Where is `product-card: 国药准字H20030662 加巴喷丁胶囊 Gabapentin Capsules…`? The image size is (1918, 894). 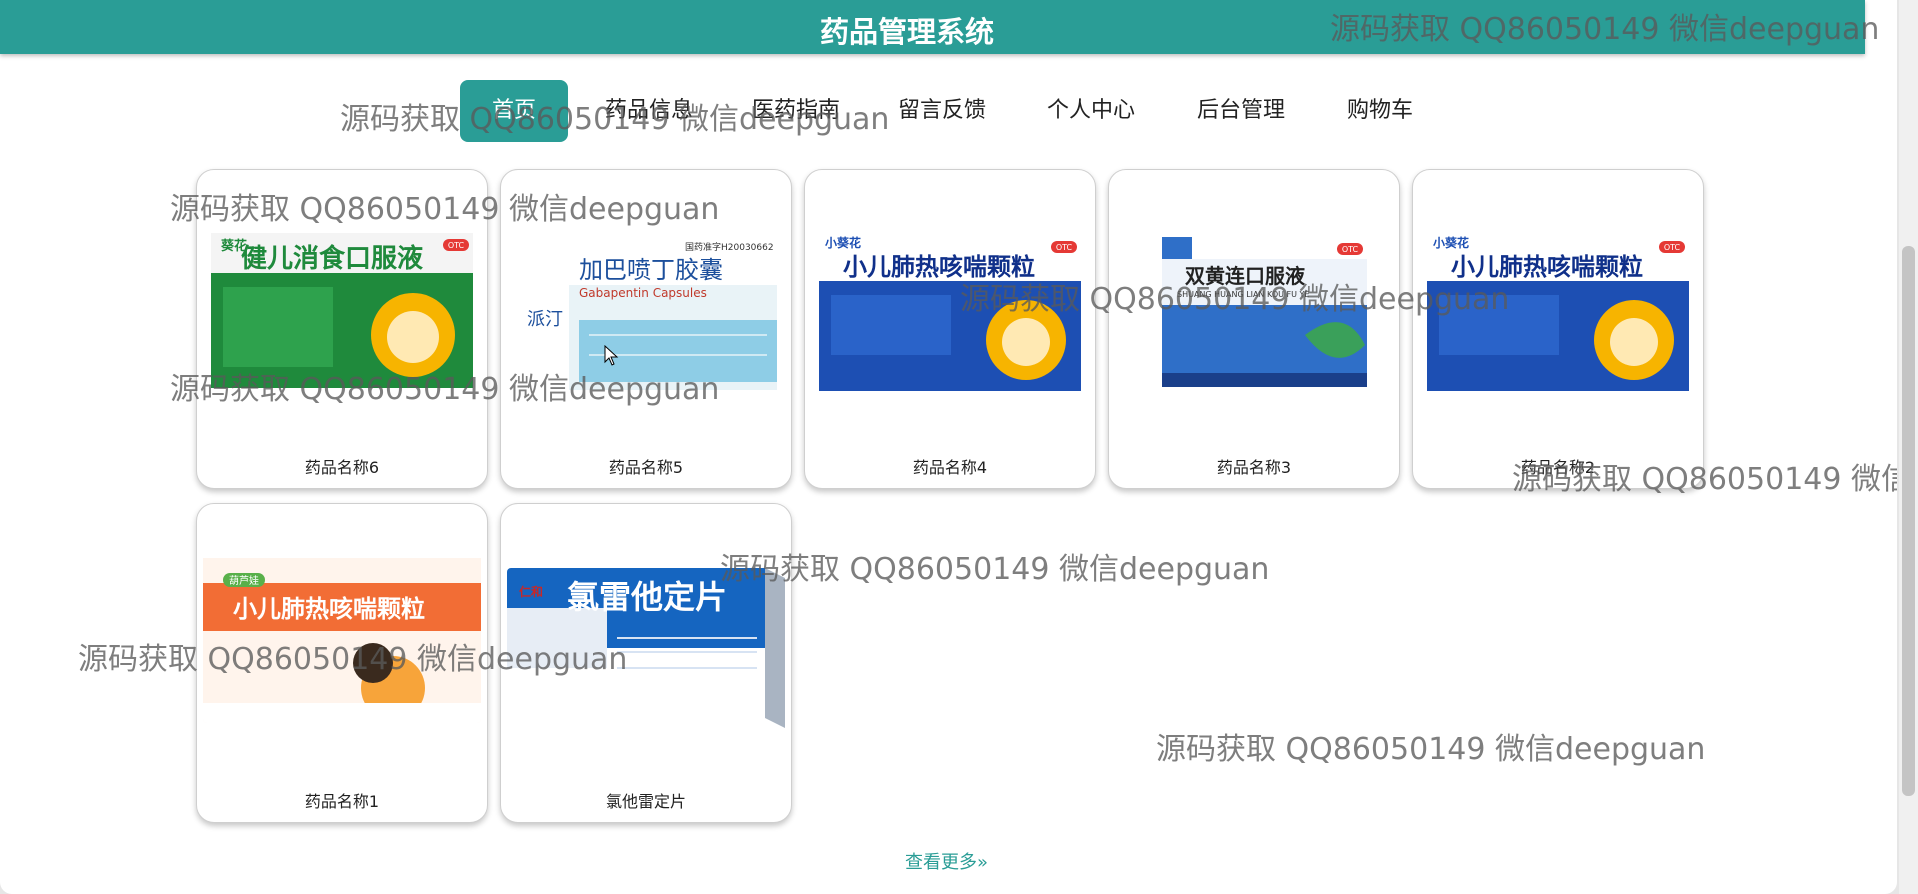 product-card: 国药准字H20030662 加巴喷丁胶囊 Gabapentin Capsules… is located at coordinates (646, 329).